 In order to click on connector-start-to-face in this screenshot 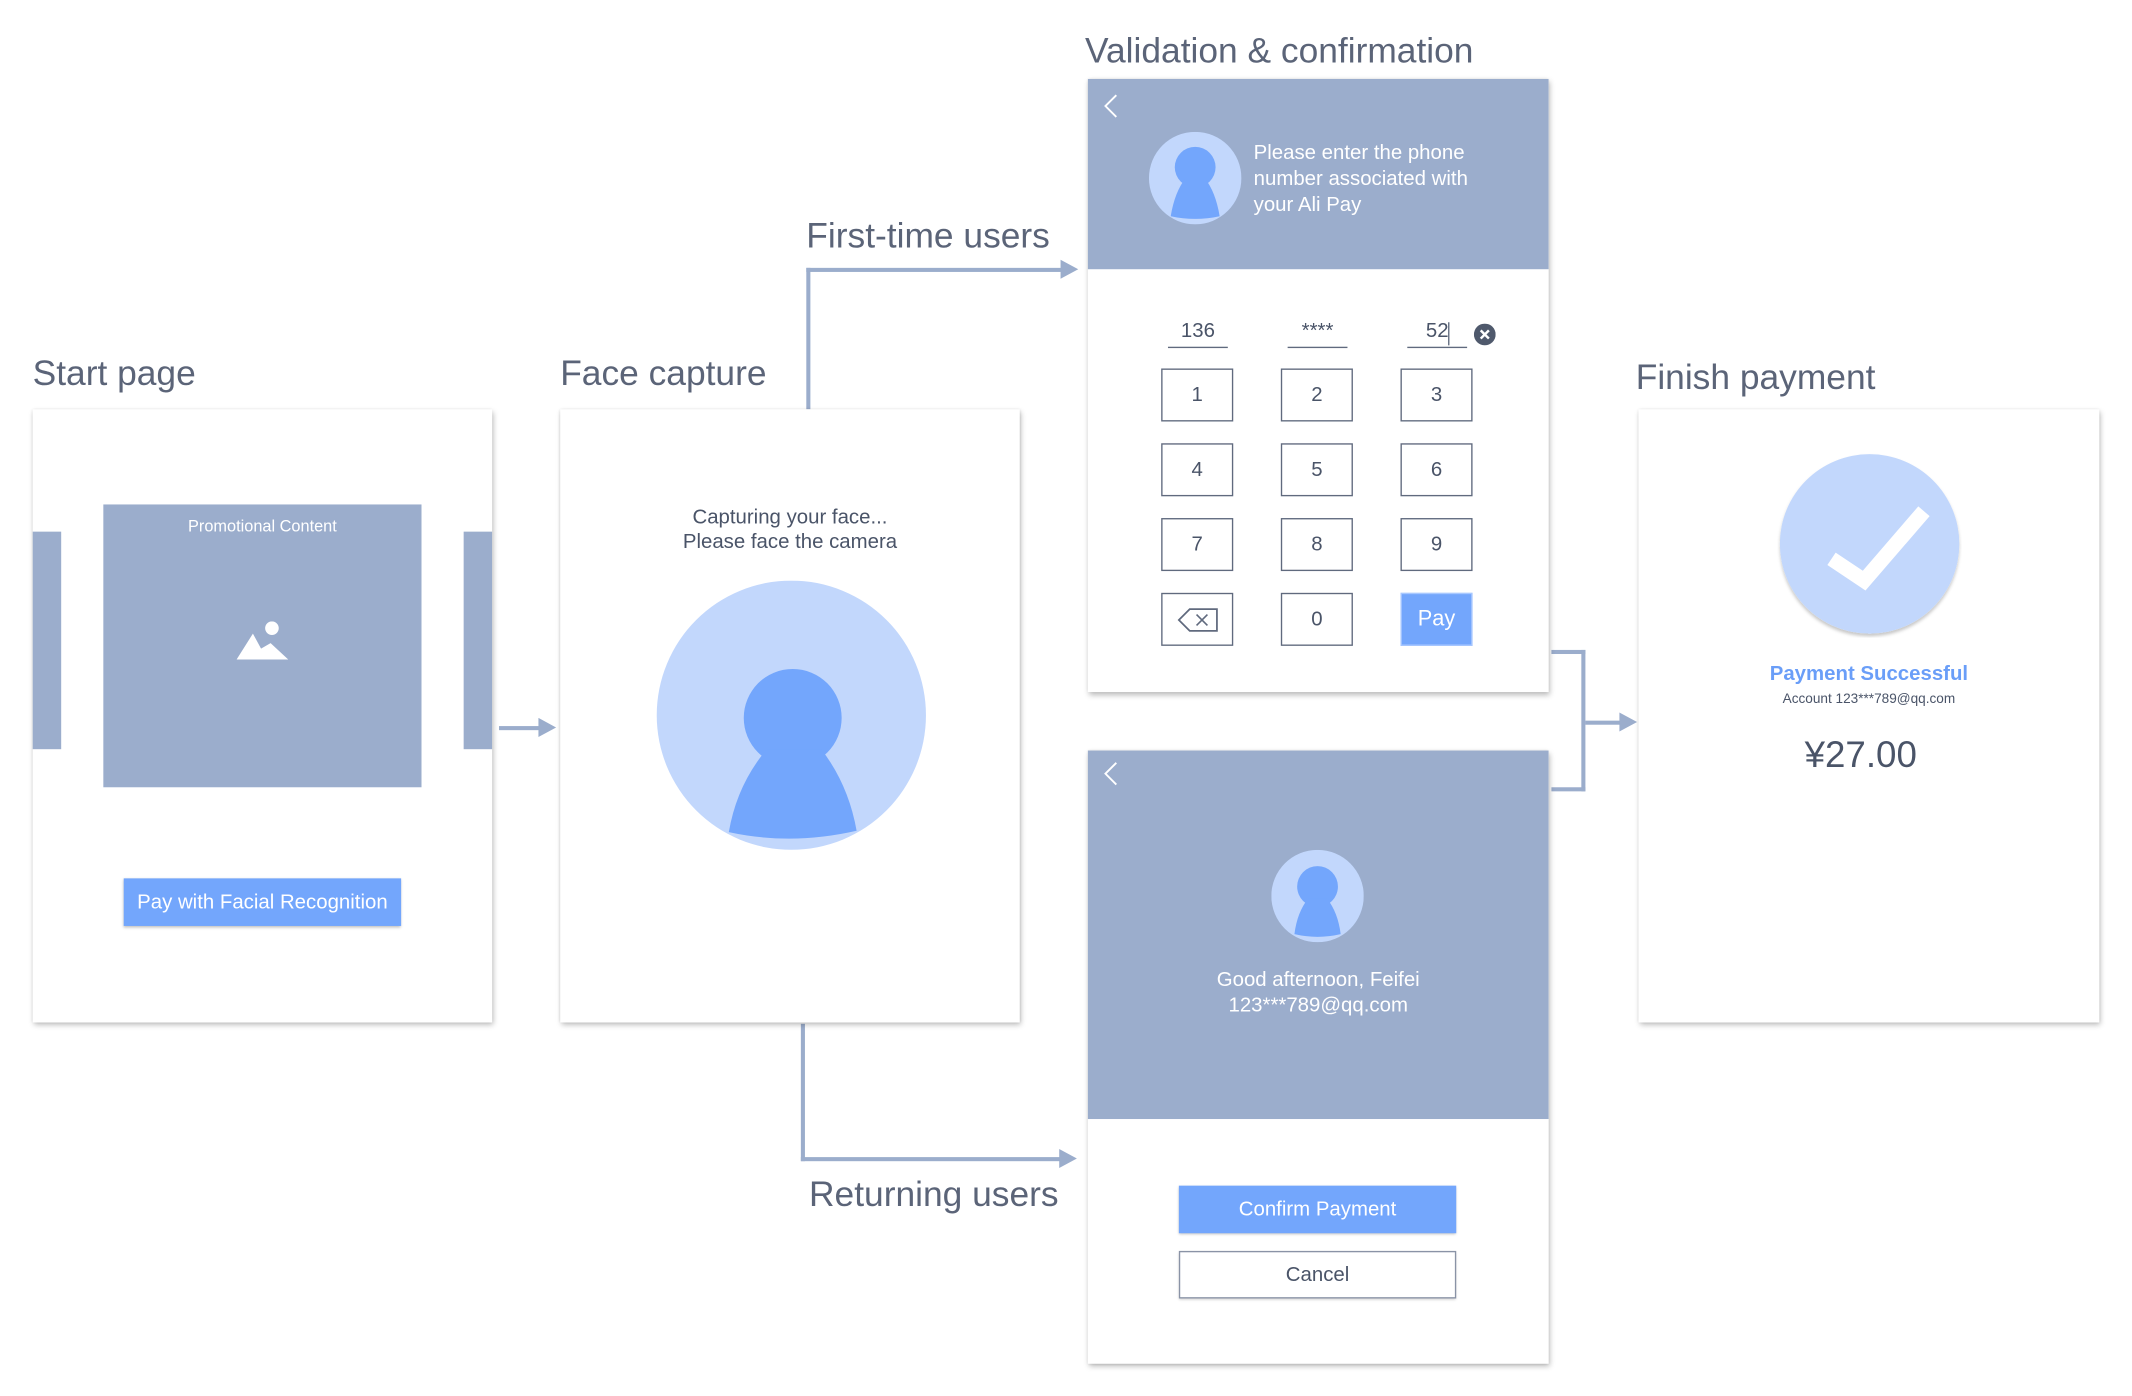, I will do `click(519, 728)`.